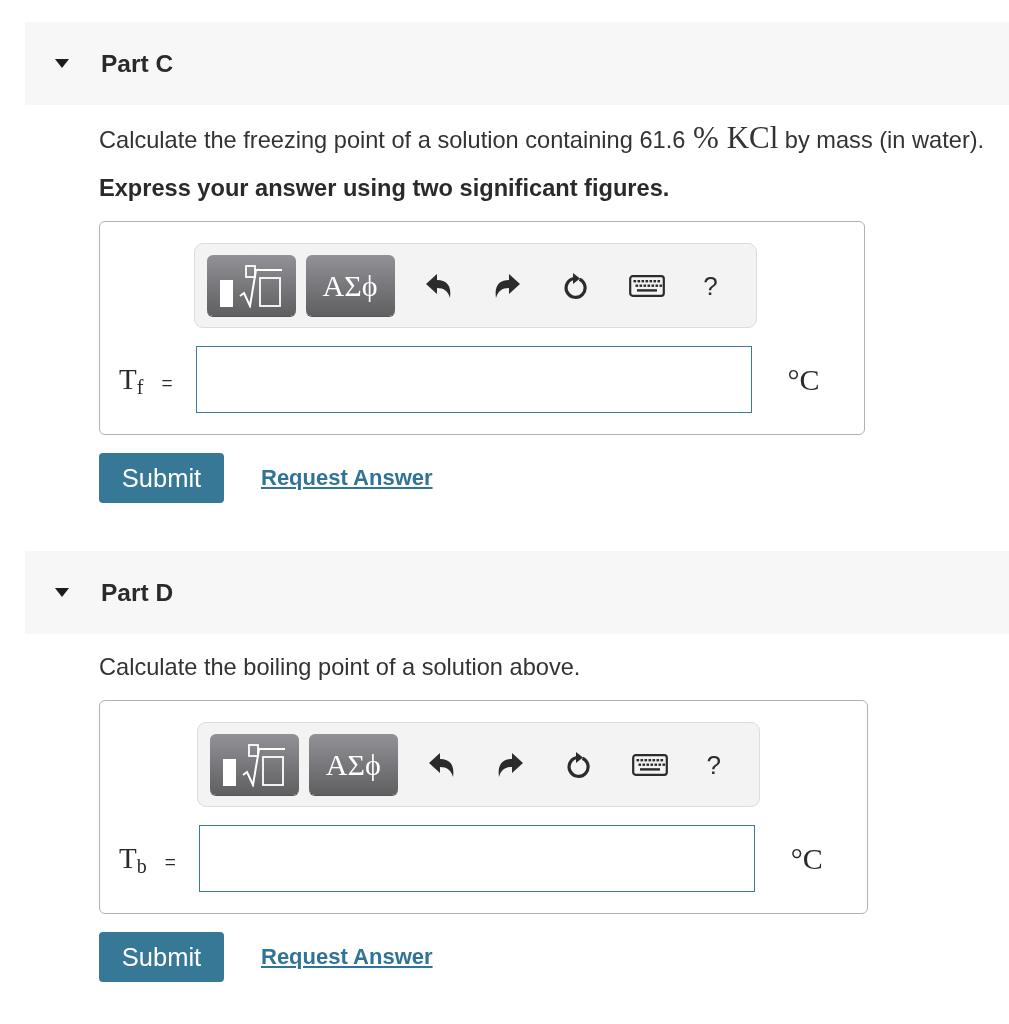 Image resolution: width=1009 pixels, height=1024 pixels. Describe the element at coordinates (385, 188) in the screenshot. I see `instruction-text: Express your answer using two significant figures.` at that location.